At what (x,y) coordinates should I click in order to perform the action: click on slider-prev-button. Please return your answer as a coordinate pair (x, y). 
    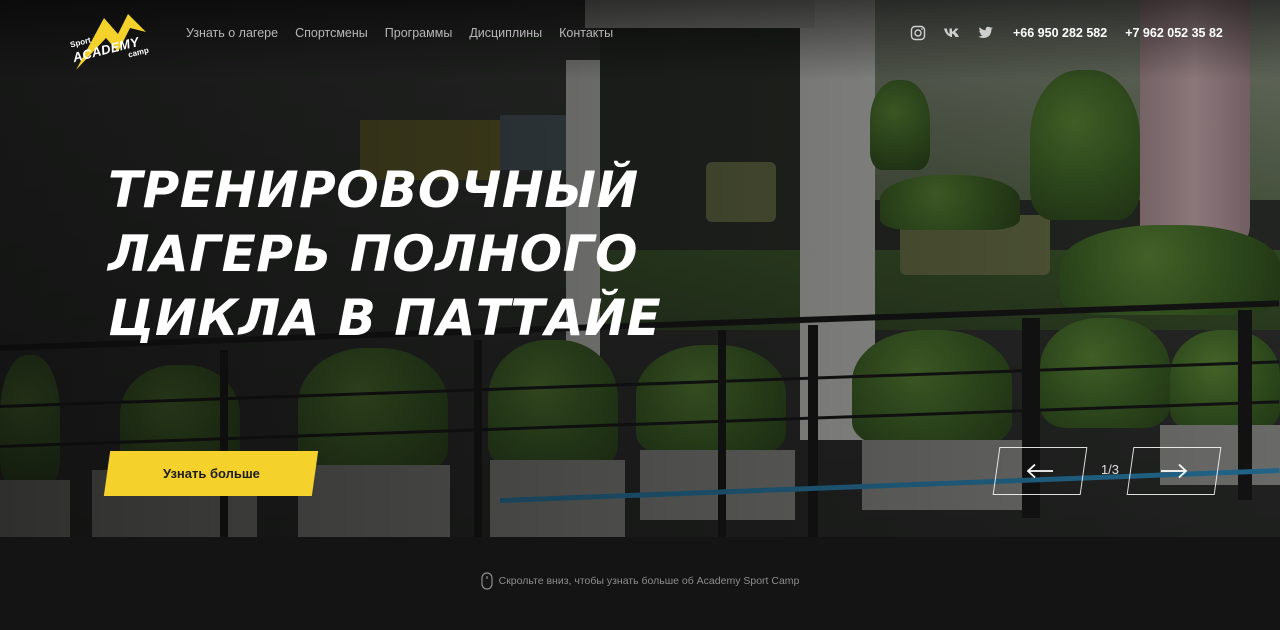
    Looking at the image, I should click on (1040, 471).